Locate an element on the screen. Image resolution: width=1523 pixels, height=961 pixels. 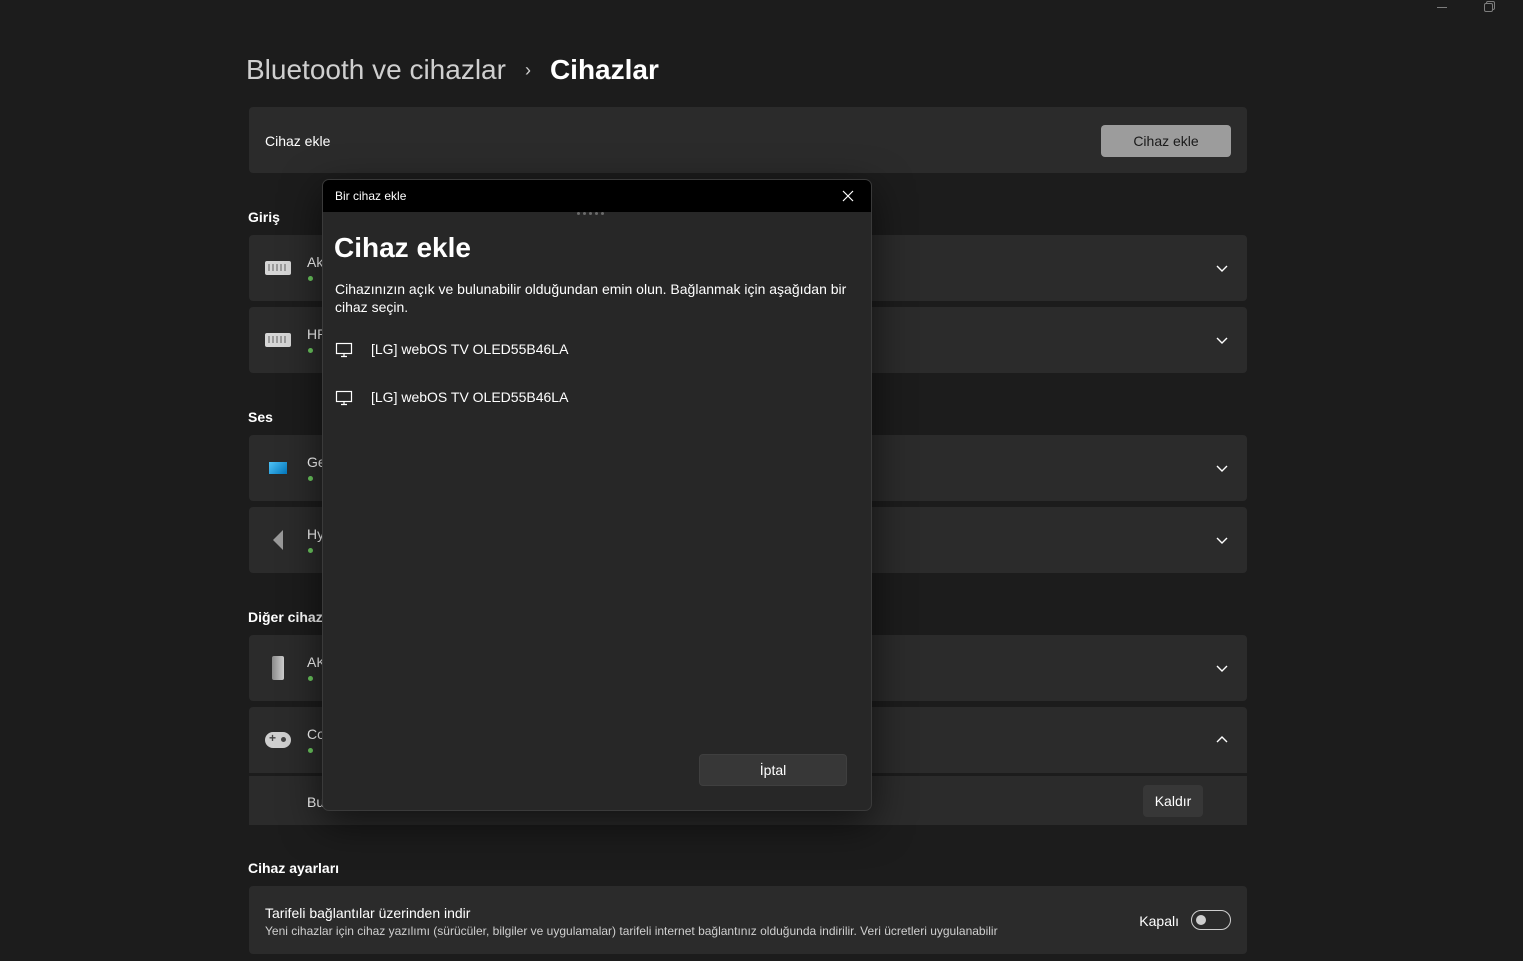
dialog-titlebar: Bir cihaz ekle is located at coordinates (597, 196).